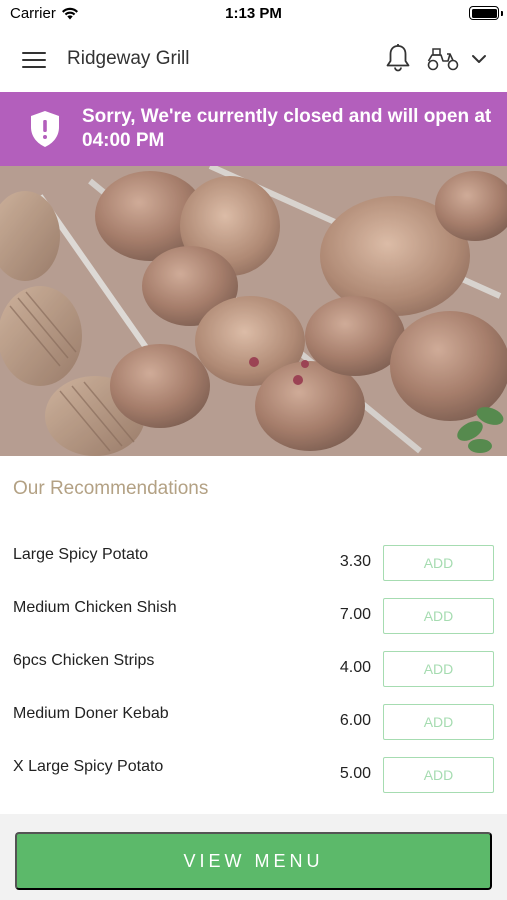  What do you see at coordinates (355, 667) in the screenshot?
I see `item-price: 4.00` at bounding box center [355, 667].